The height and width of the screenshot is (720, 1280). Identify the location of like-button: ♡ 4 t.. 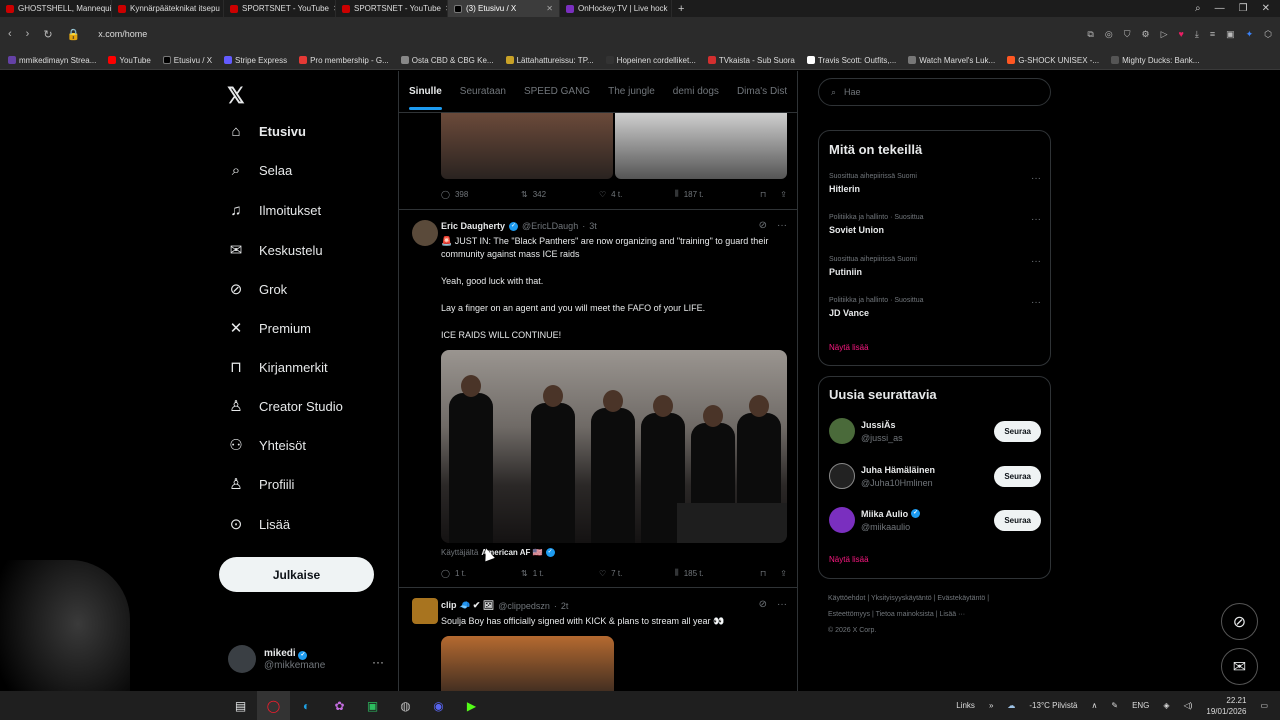
(637, 194).